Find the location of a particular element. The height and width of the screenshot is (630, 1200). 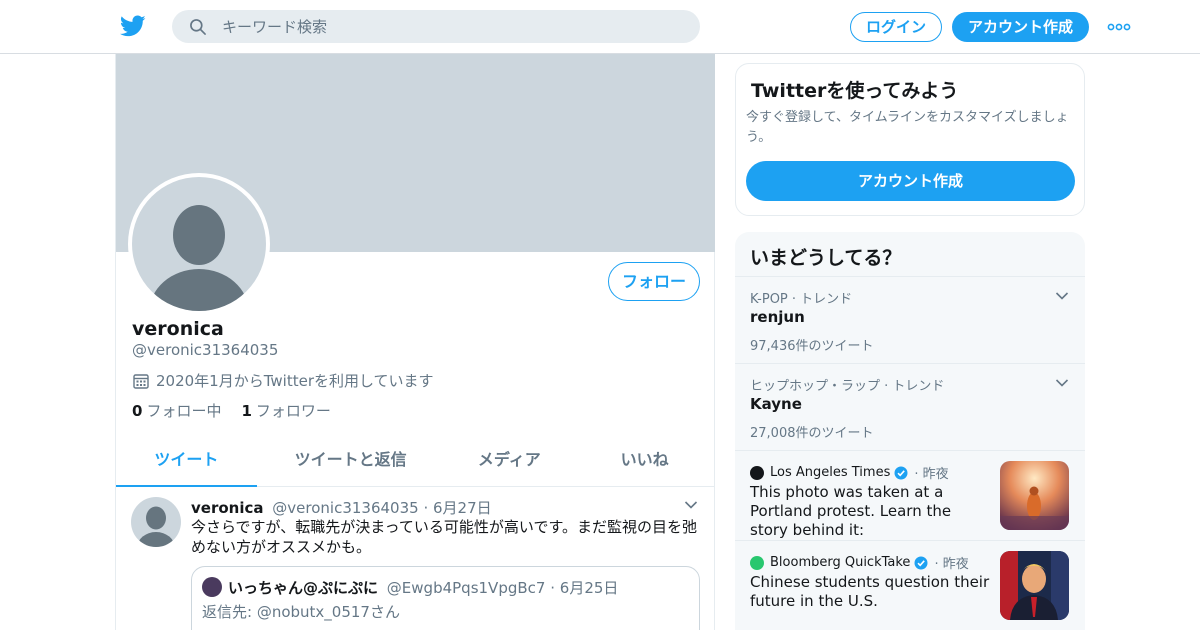

trend-item: K-POP · トレンド renjun 97,436件のツイート is located at coordinates (910, 319).